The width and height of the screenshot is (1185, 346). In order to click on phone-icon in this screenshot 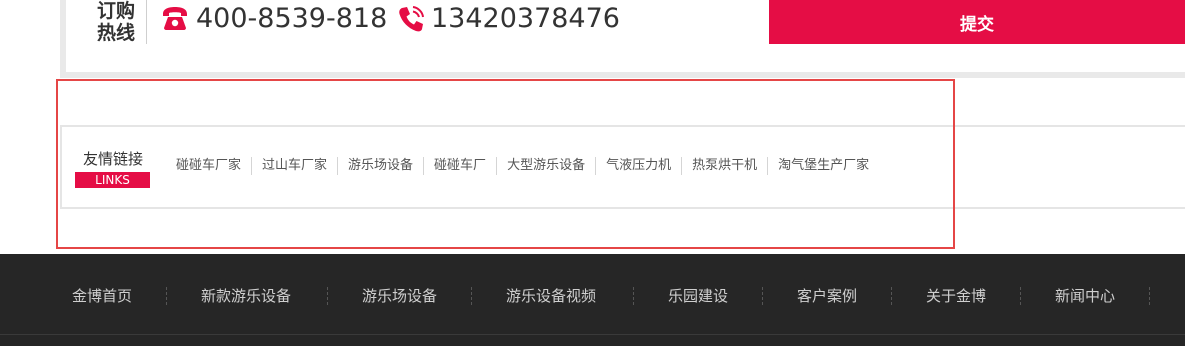, I will do `click(175, 18)`.